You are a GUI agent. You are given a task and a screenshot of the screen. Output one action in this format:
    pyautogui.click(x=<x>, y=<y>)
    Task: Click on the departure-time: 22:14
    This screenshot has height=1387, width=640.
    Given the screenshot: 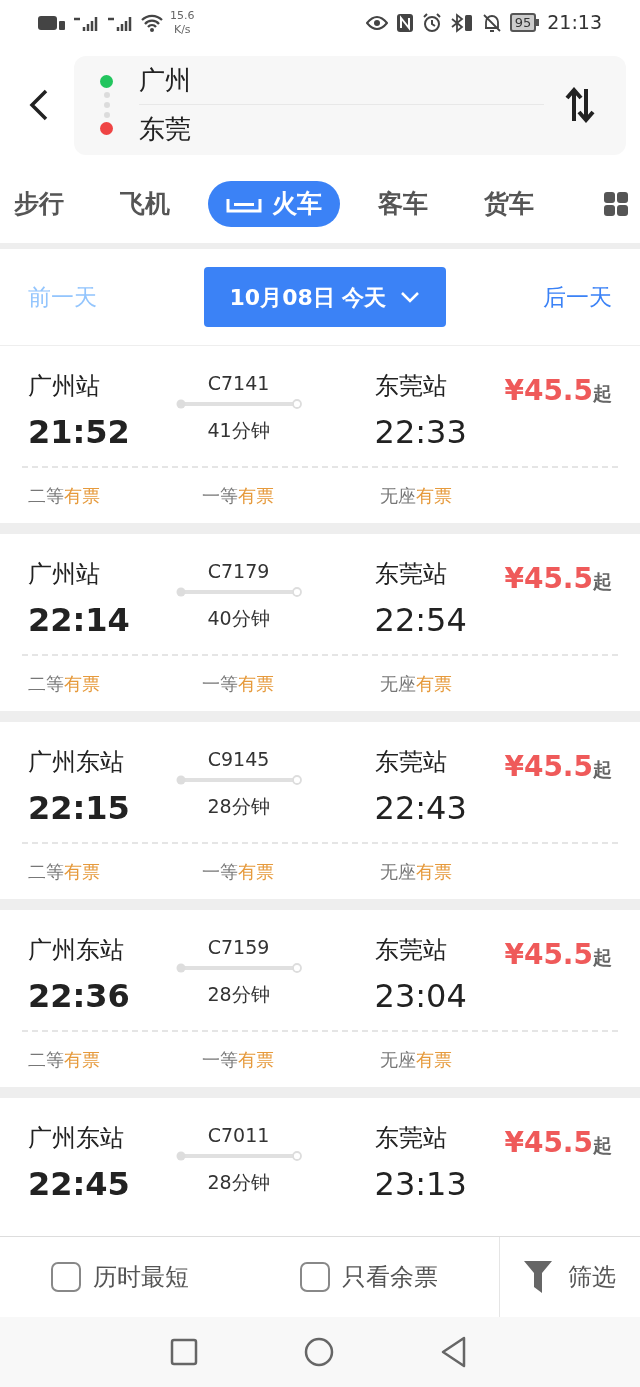 What is the action you would take?
    pyautogui.click(x=79, y=620)
    